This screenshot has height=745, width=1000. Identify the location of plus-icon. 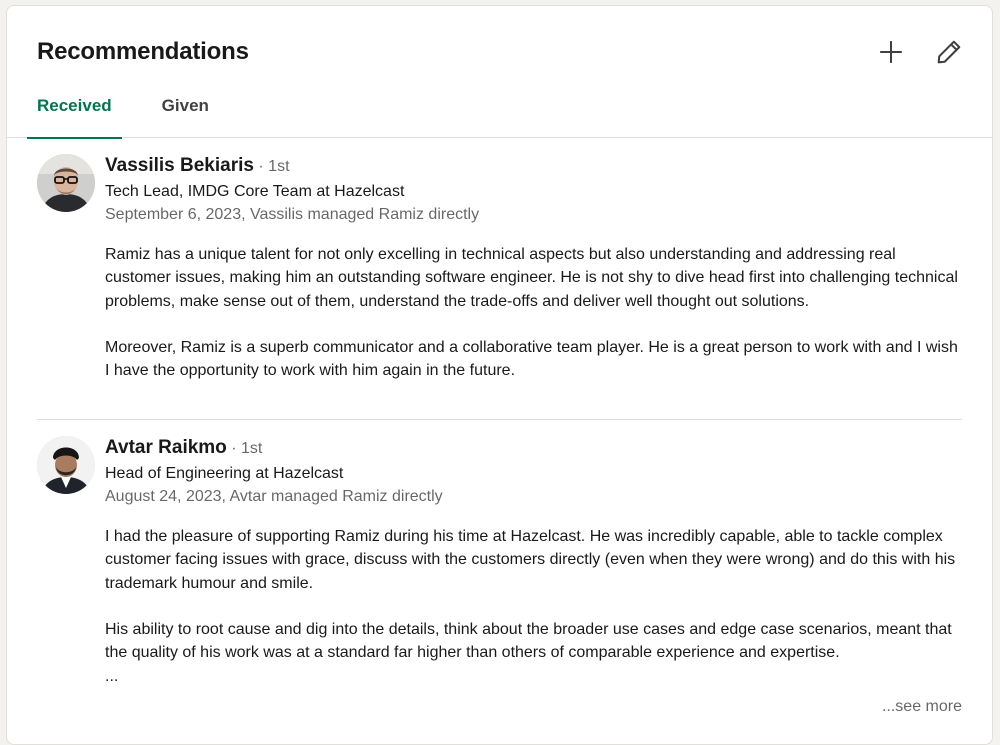
(891, 52).